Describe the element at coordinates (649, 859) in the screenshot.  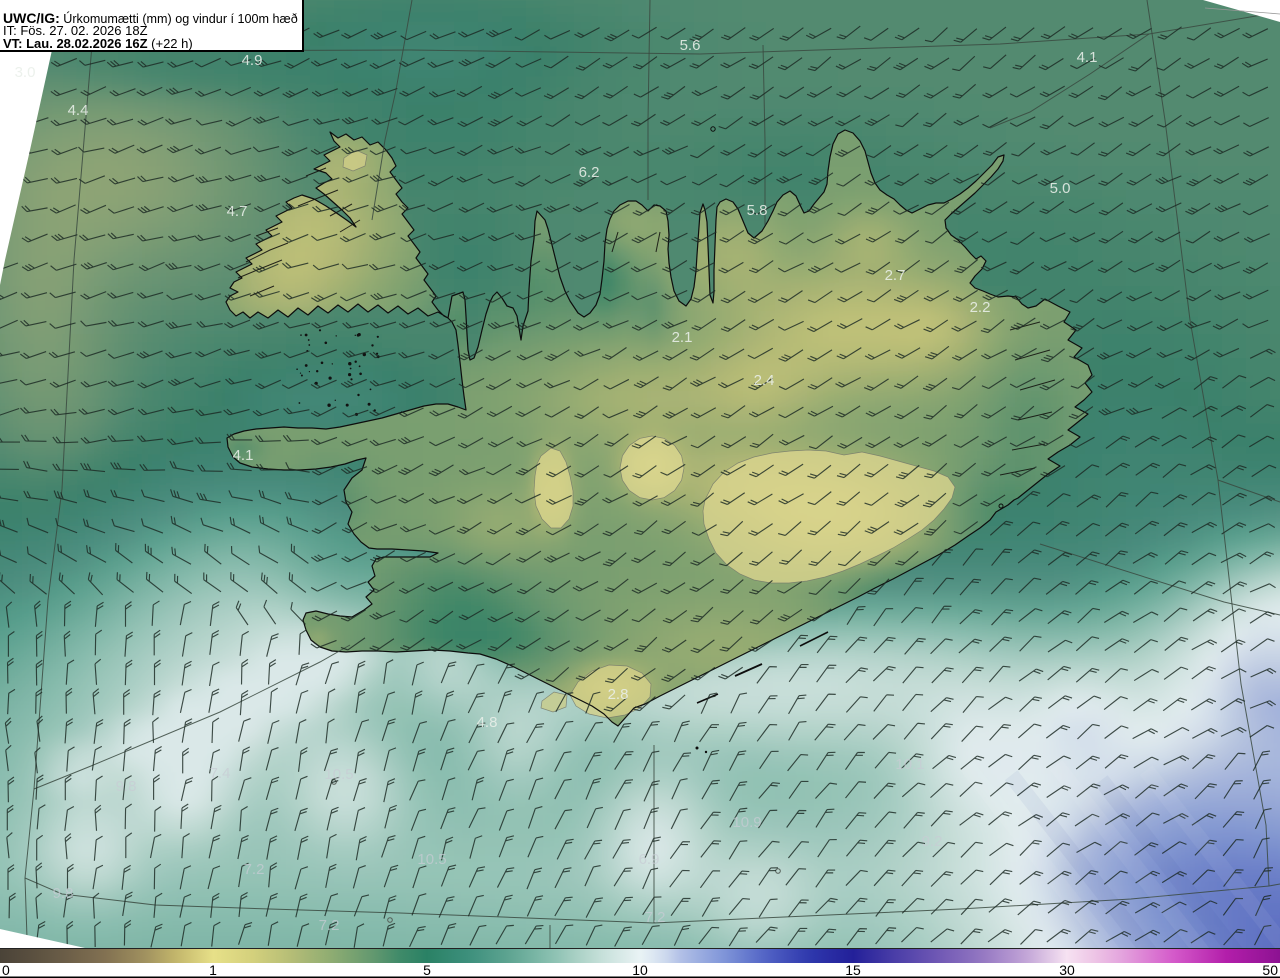
I see `svg-text: 6.9` at that location.